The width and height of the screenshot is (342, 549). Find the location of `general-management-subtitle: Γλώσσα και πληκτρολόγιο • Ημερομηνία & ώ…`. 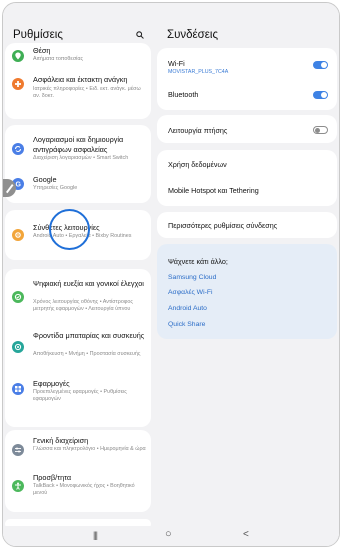

general-management-subtitle: Γλώσσα και πληκτρολόγιο • Ημερομηνία & ώ… is located at coordinates (89, 449).